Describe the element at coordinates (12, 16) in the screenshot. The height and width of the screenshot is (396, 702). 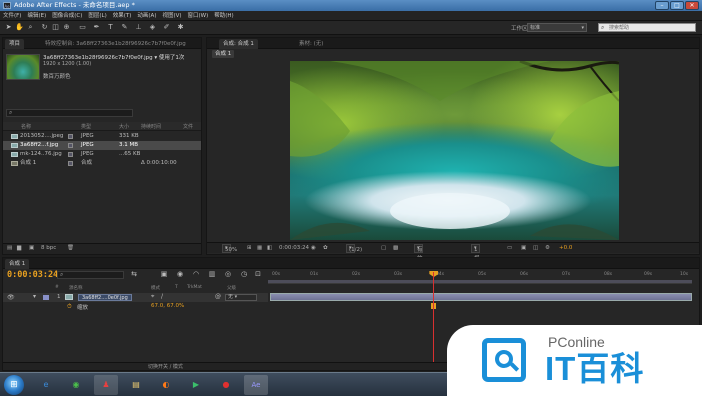
I see `menu-file: 文件(F)` at that location.